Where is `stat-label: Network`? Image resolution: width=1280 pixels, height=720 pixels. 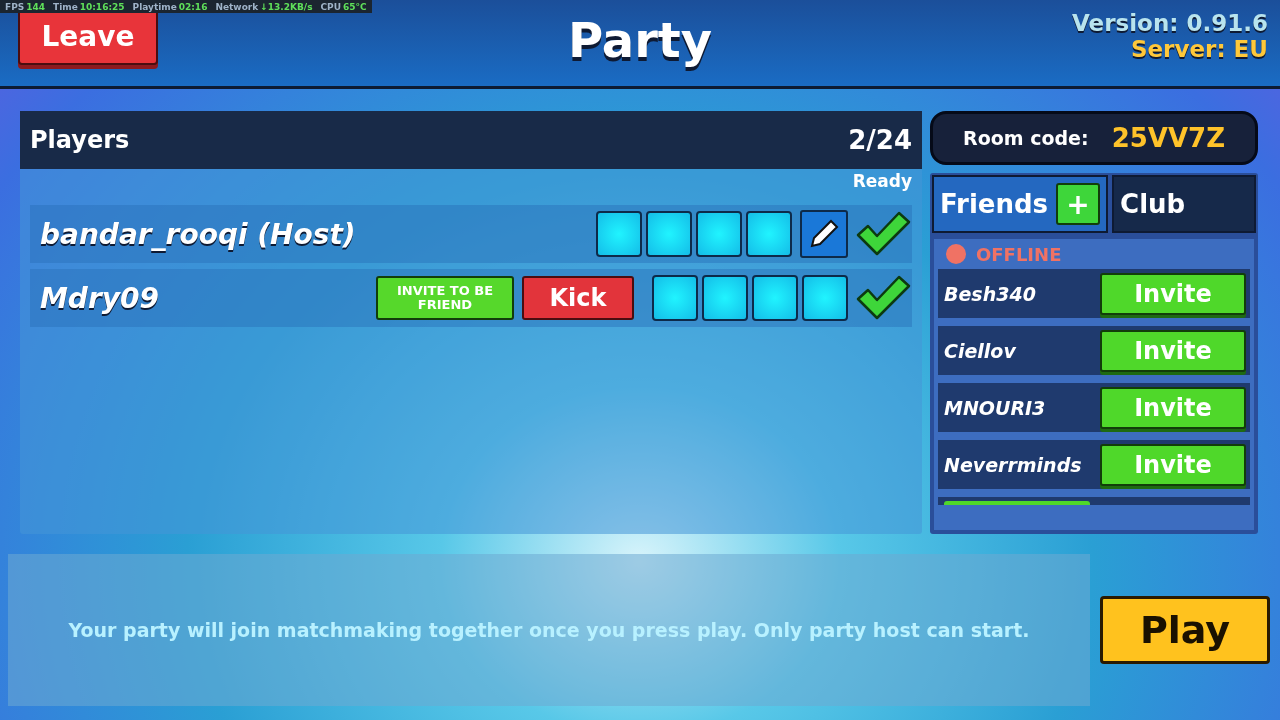 stat-label: Network is located at coordinates (237, 6).